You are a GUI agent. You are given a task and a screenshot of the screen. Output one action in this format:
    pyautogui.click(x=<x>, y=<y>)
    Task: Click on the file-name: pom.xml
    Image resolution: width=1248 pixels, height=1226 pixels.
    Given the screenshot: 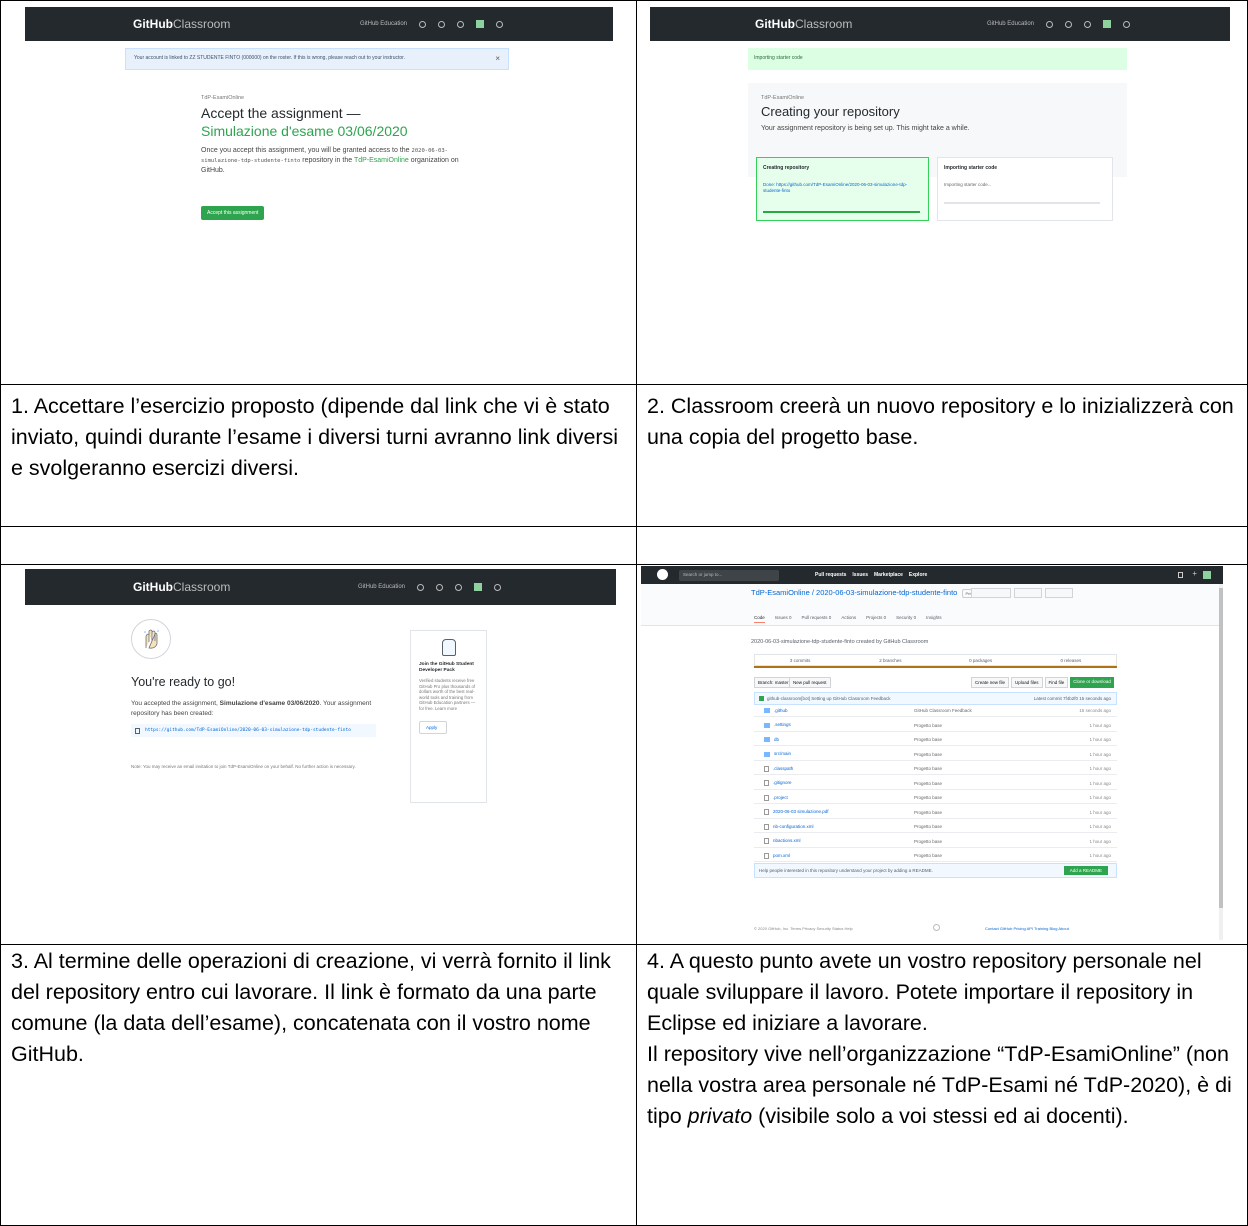 What is the action you would take?
    pyautogui.click(x=834, y=855)
    